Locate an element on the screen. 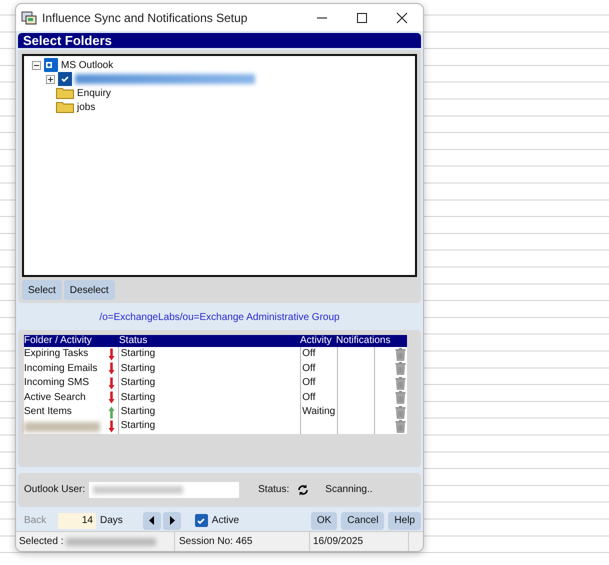 The height and width of the screenshot is (565, 609). tree-item: jobs is located at coordinates (86, 107).